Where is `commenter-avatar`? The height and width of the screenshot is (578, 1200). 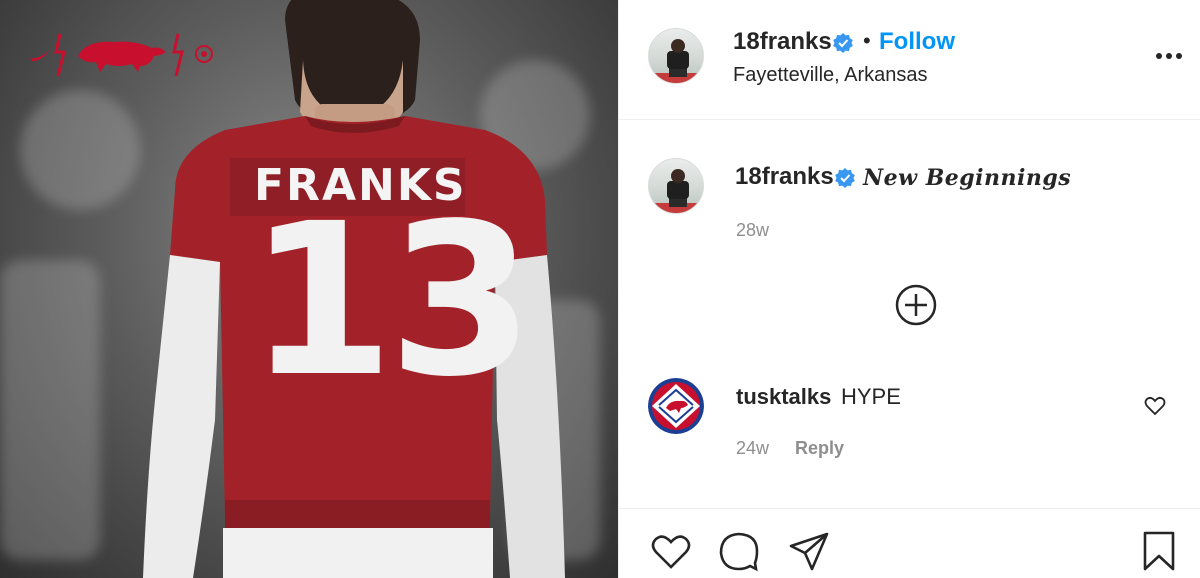 commenter-avatar is located at coordinates (676, 406).